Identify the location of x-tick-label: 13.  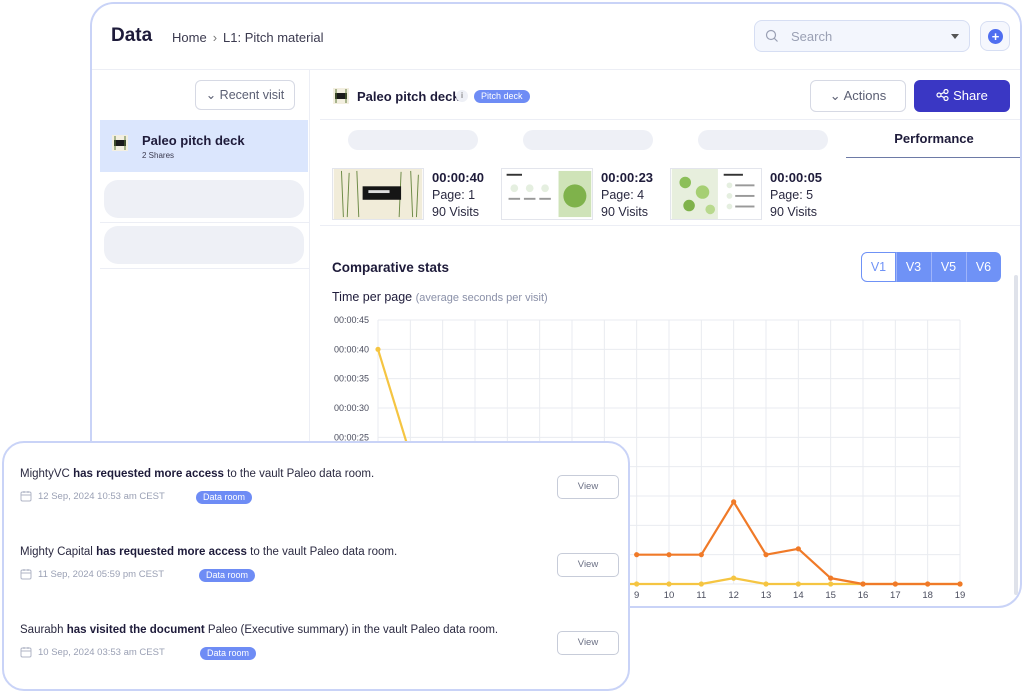
(766, 595).